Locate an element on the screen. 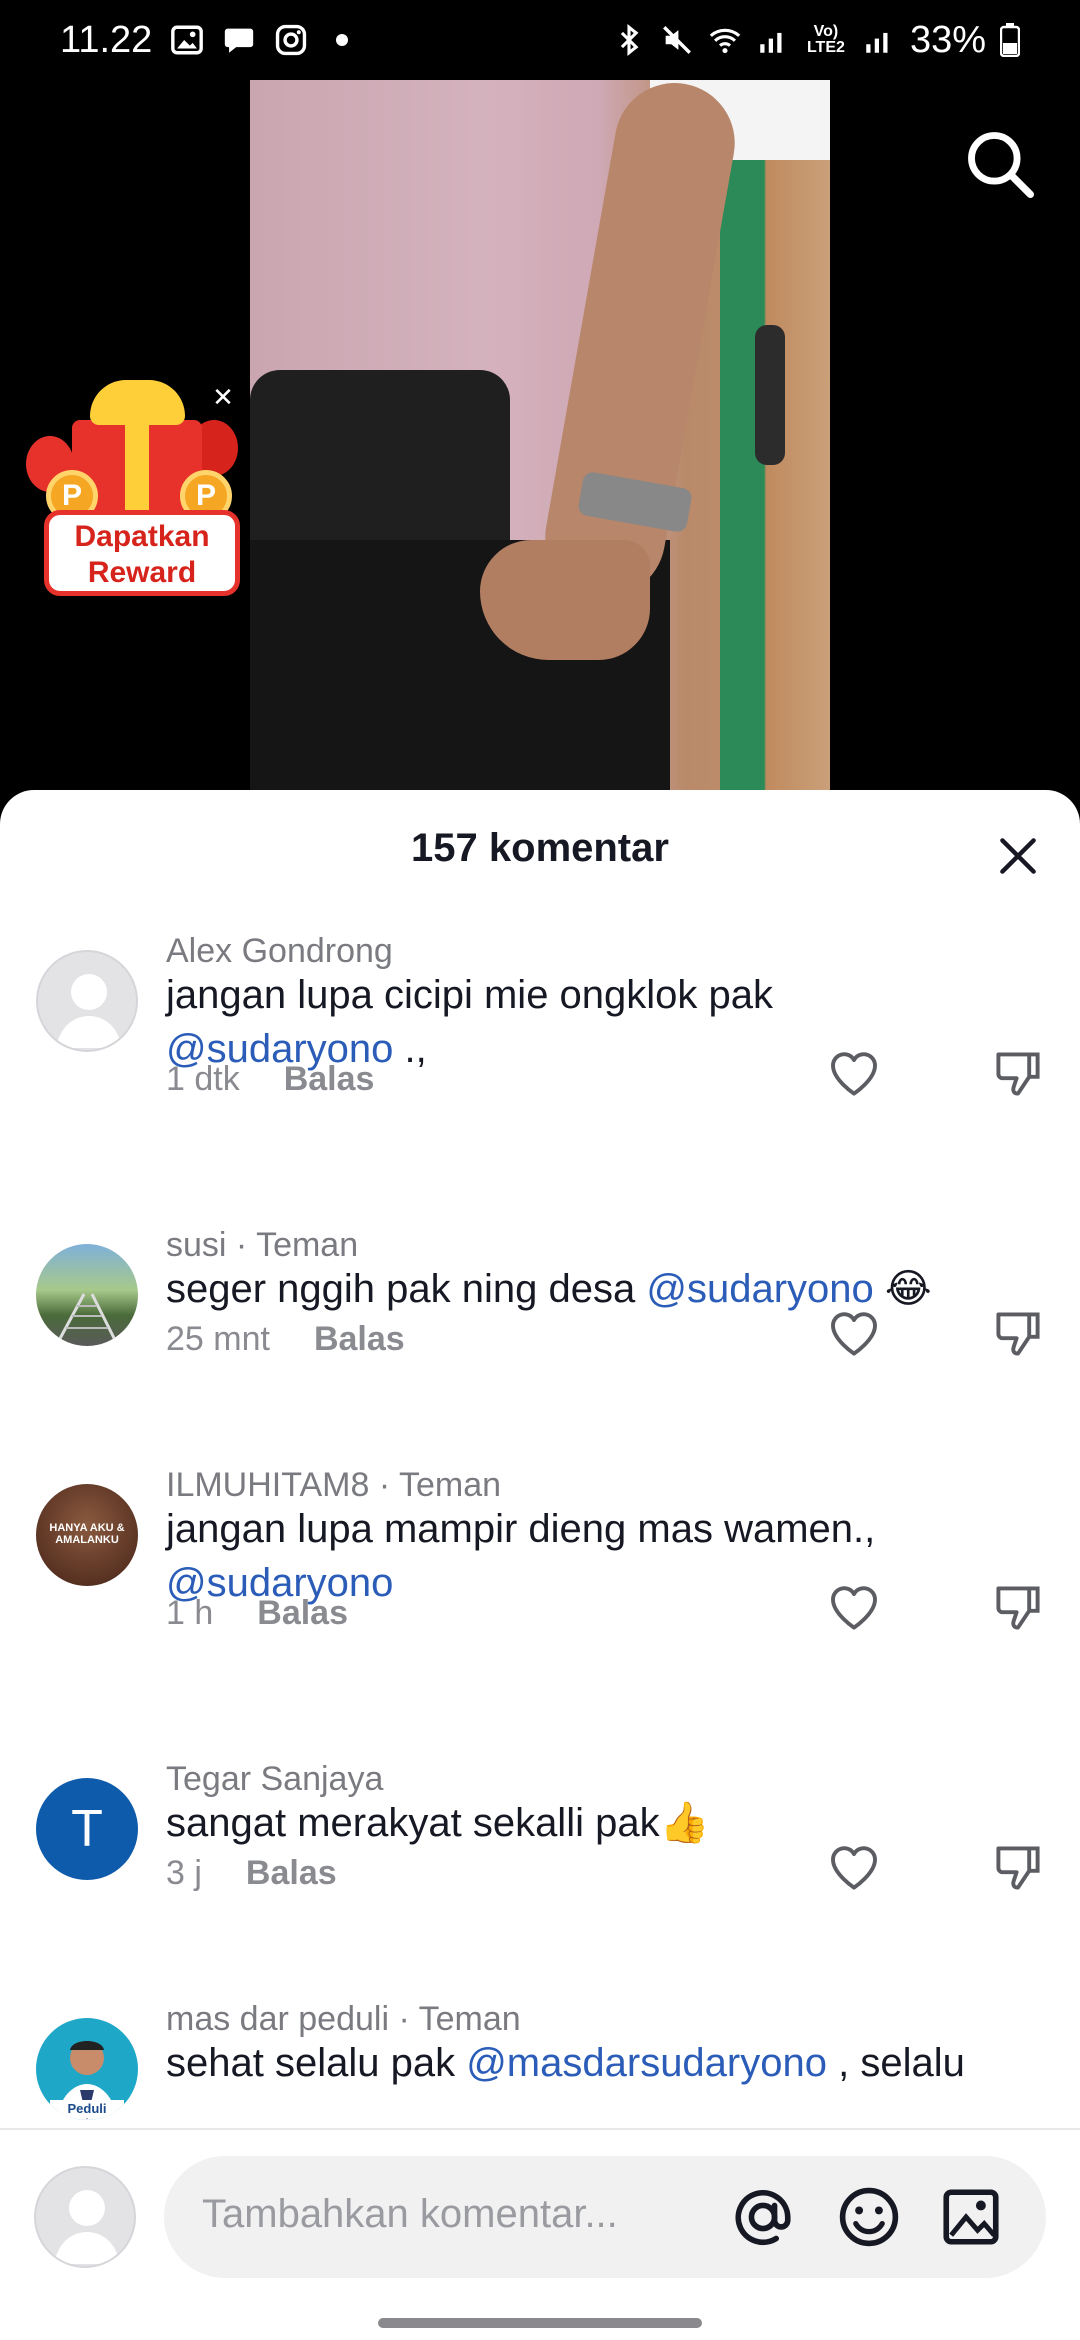 The height and width of the screenshot is (2340, 1080). network-label: Vo) LTE2 is located at coordinates (825, 39).